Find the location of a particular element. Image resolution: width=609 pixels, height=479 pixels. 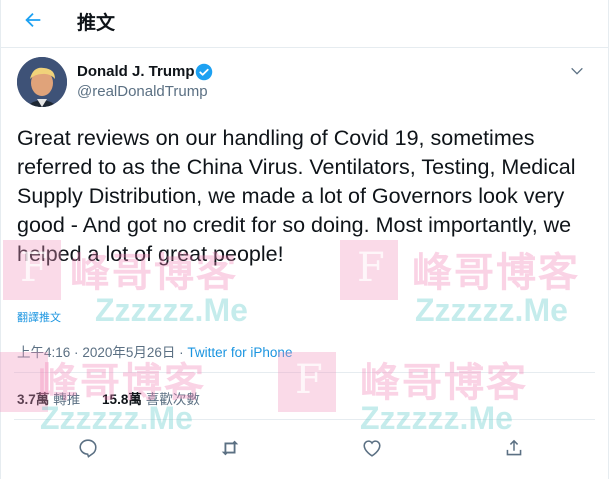

tweet-meta: 上午4:16 · 2020年5月26日 · Twitter for iPhone is located at coordinates (154, 351).